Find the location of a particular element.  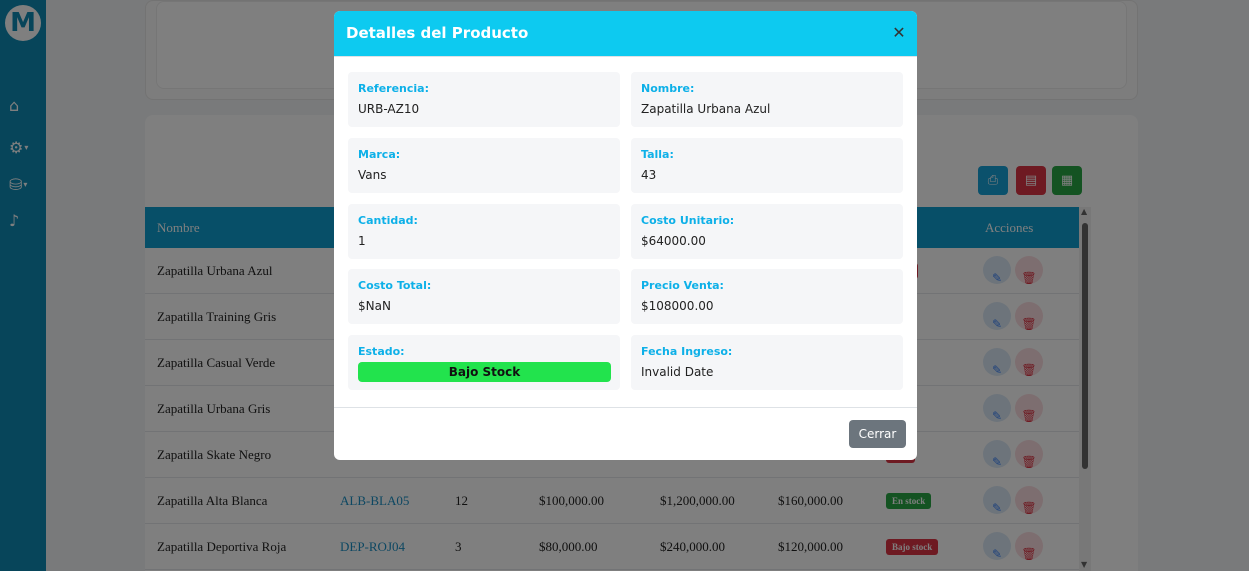

field-precio-venta: Precio Venta: $108000.00 is located at coordinates (767, 296).